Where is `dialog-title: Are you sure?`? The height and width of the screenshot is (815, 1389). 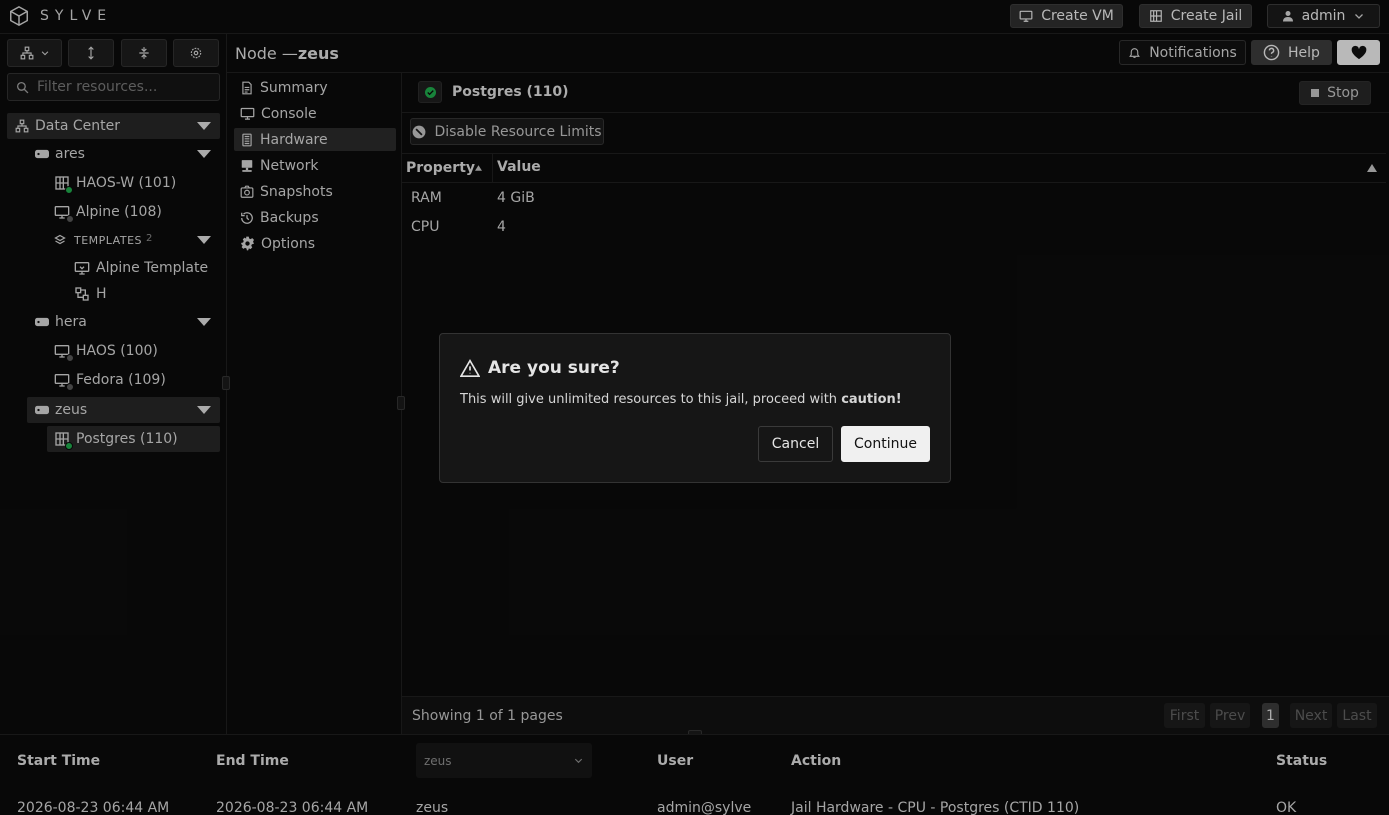 dialog-title: Are you sure? is located at coordinates (540, 368).